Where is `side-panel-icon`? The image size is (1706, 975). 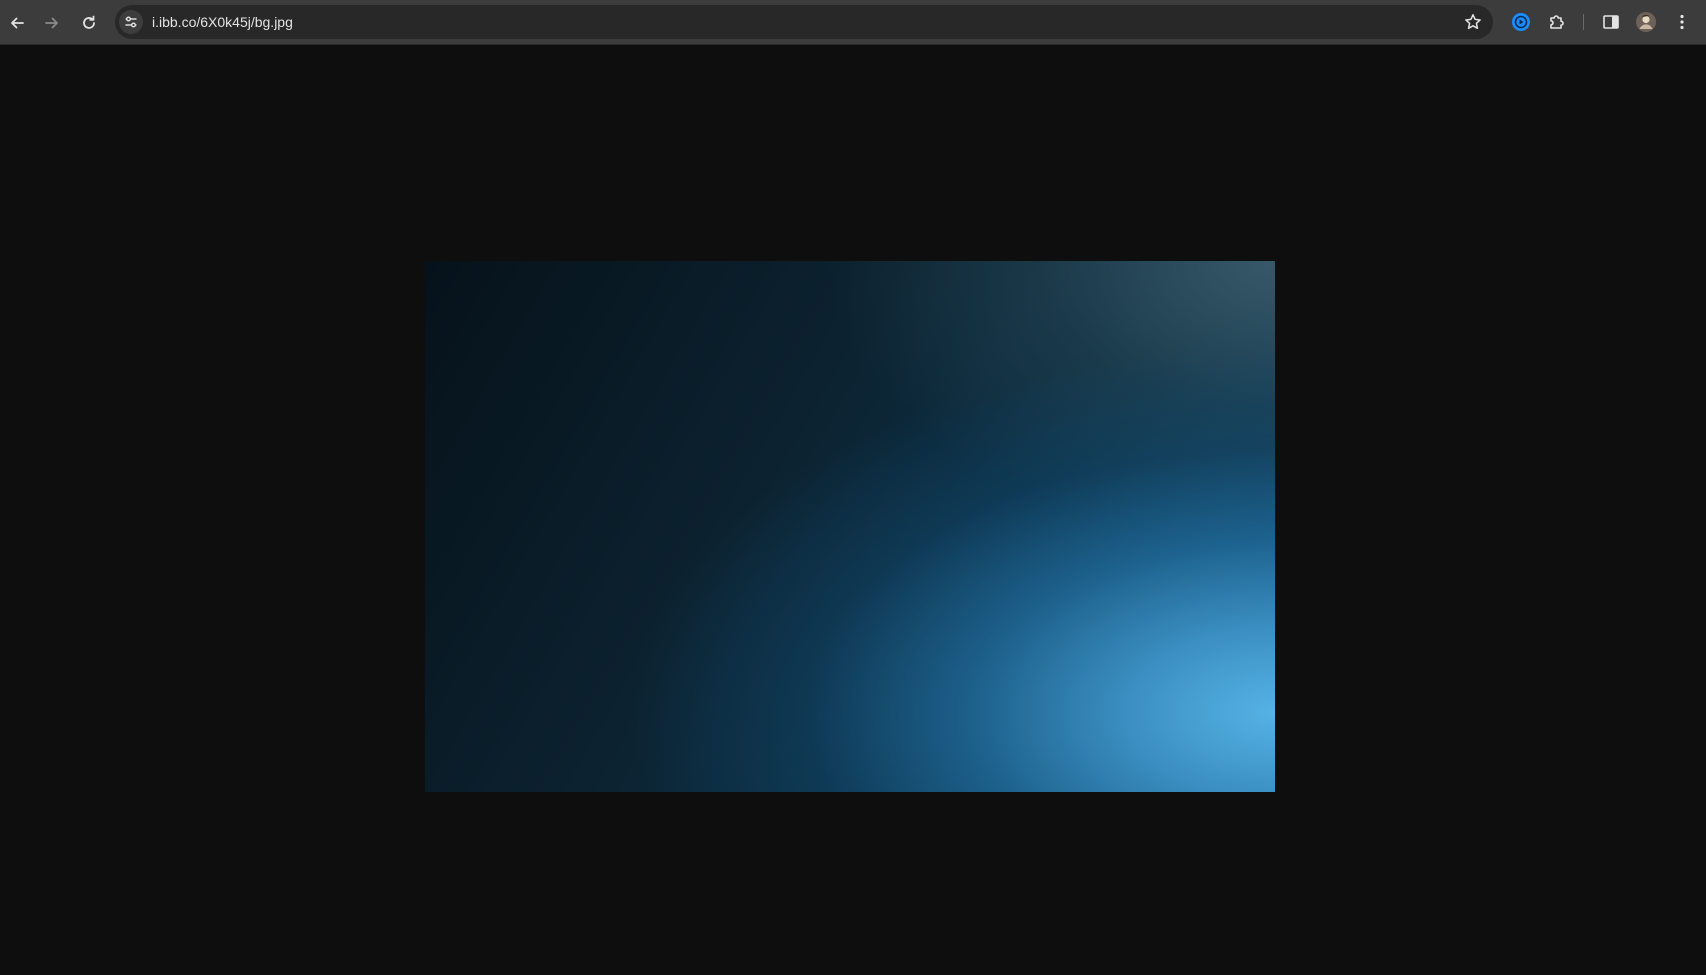
side-panel-icon is located at coordinates (1611, 22).